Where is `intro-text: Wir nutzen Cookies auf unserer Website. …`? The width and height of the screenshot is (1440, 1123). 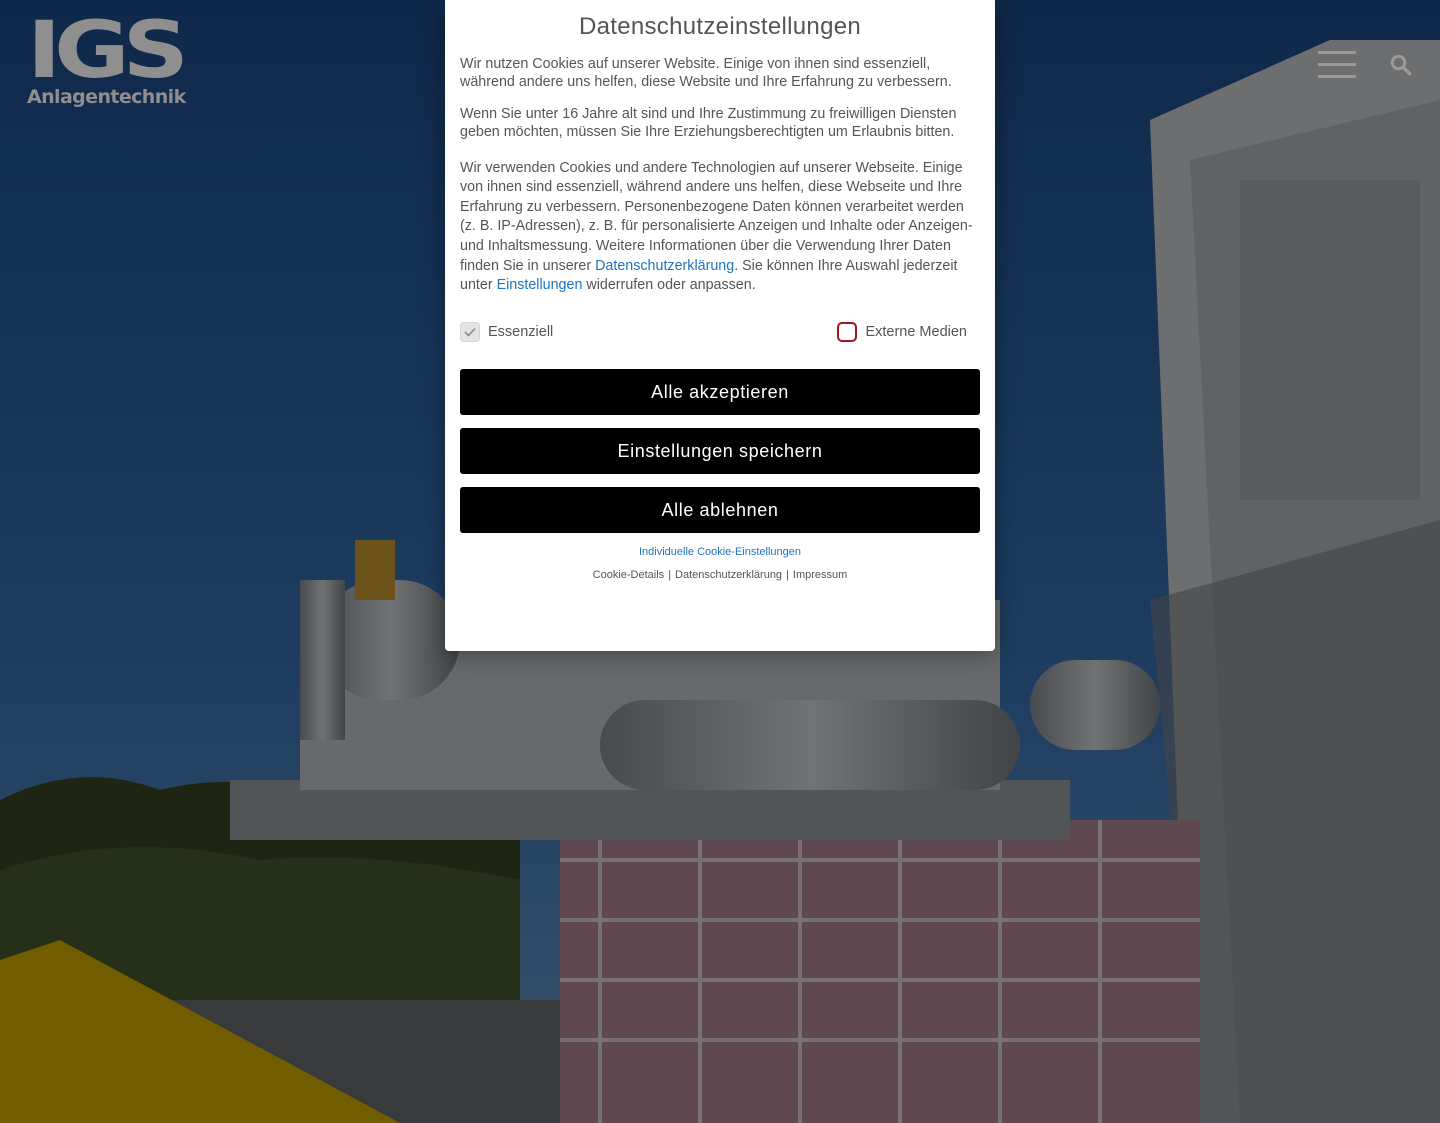
intro-text: Wir nutzen Cookies auf unserer Website. … is located at coordinates (706, 73).